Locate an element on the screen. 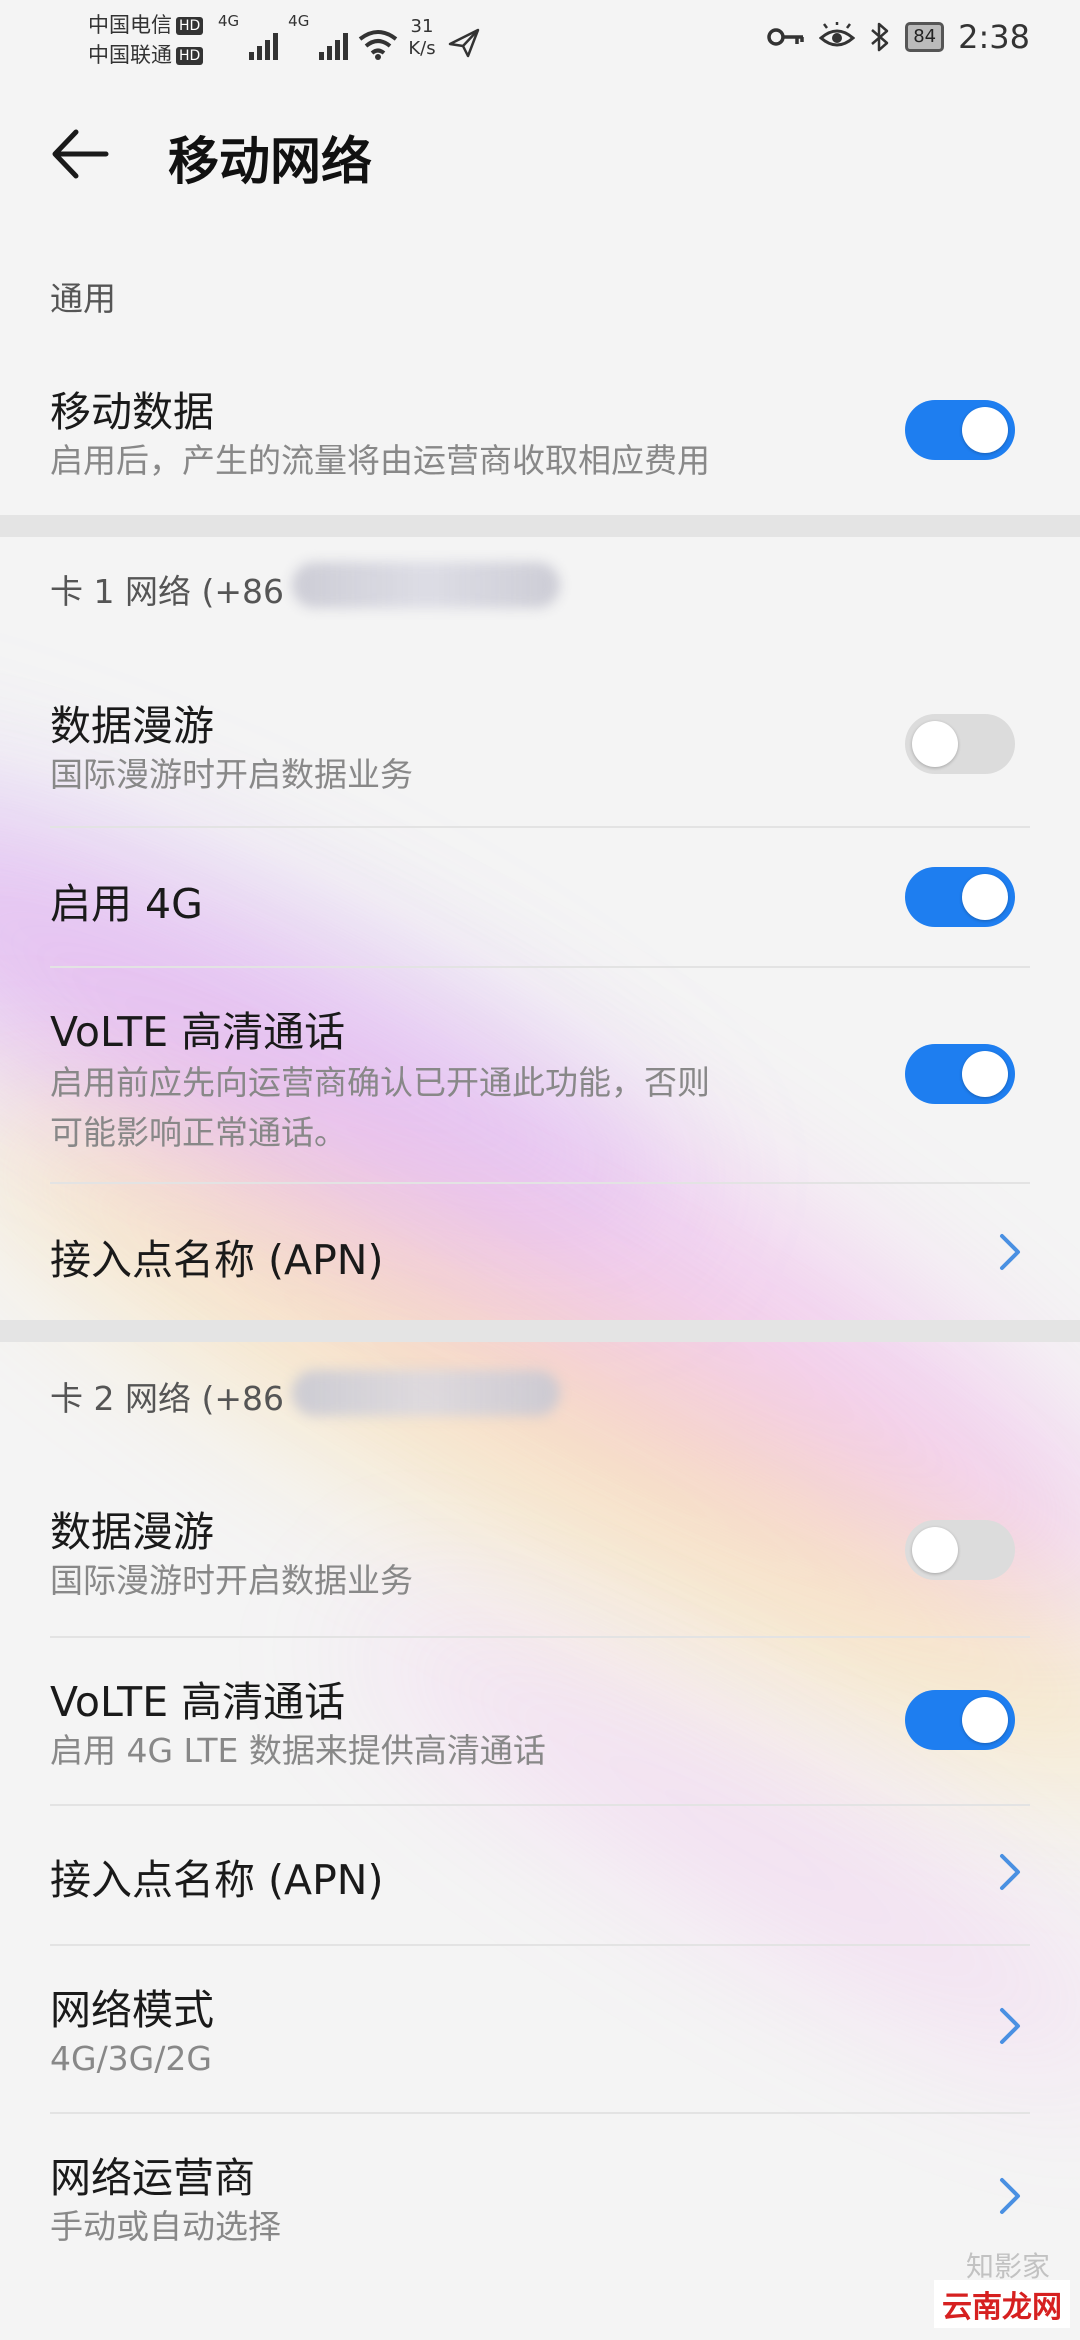 This screenshot has width=1080, height=2340. mobile-data-title: 移动数据 is located at coordinates (132, 412).